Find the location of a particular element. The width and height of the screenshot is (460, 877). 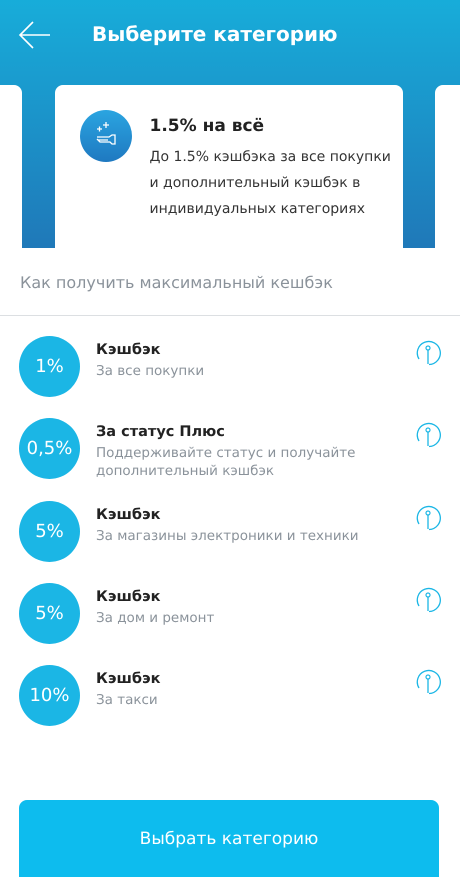

hand-icon is located at coordinates (106, 136).